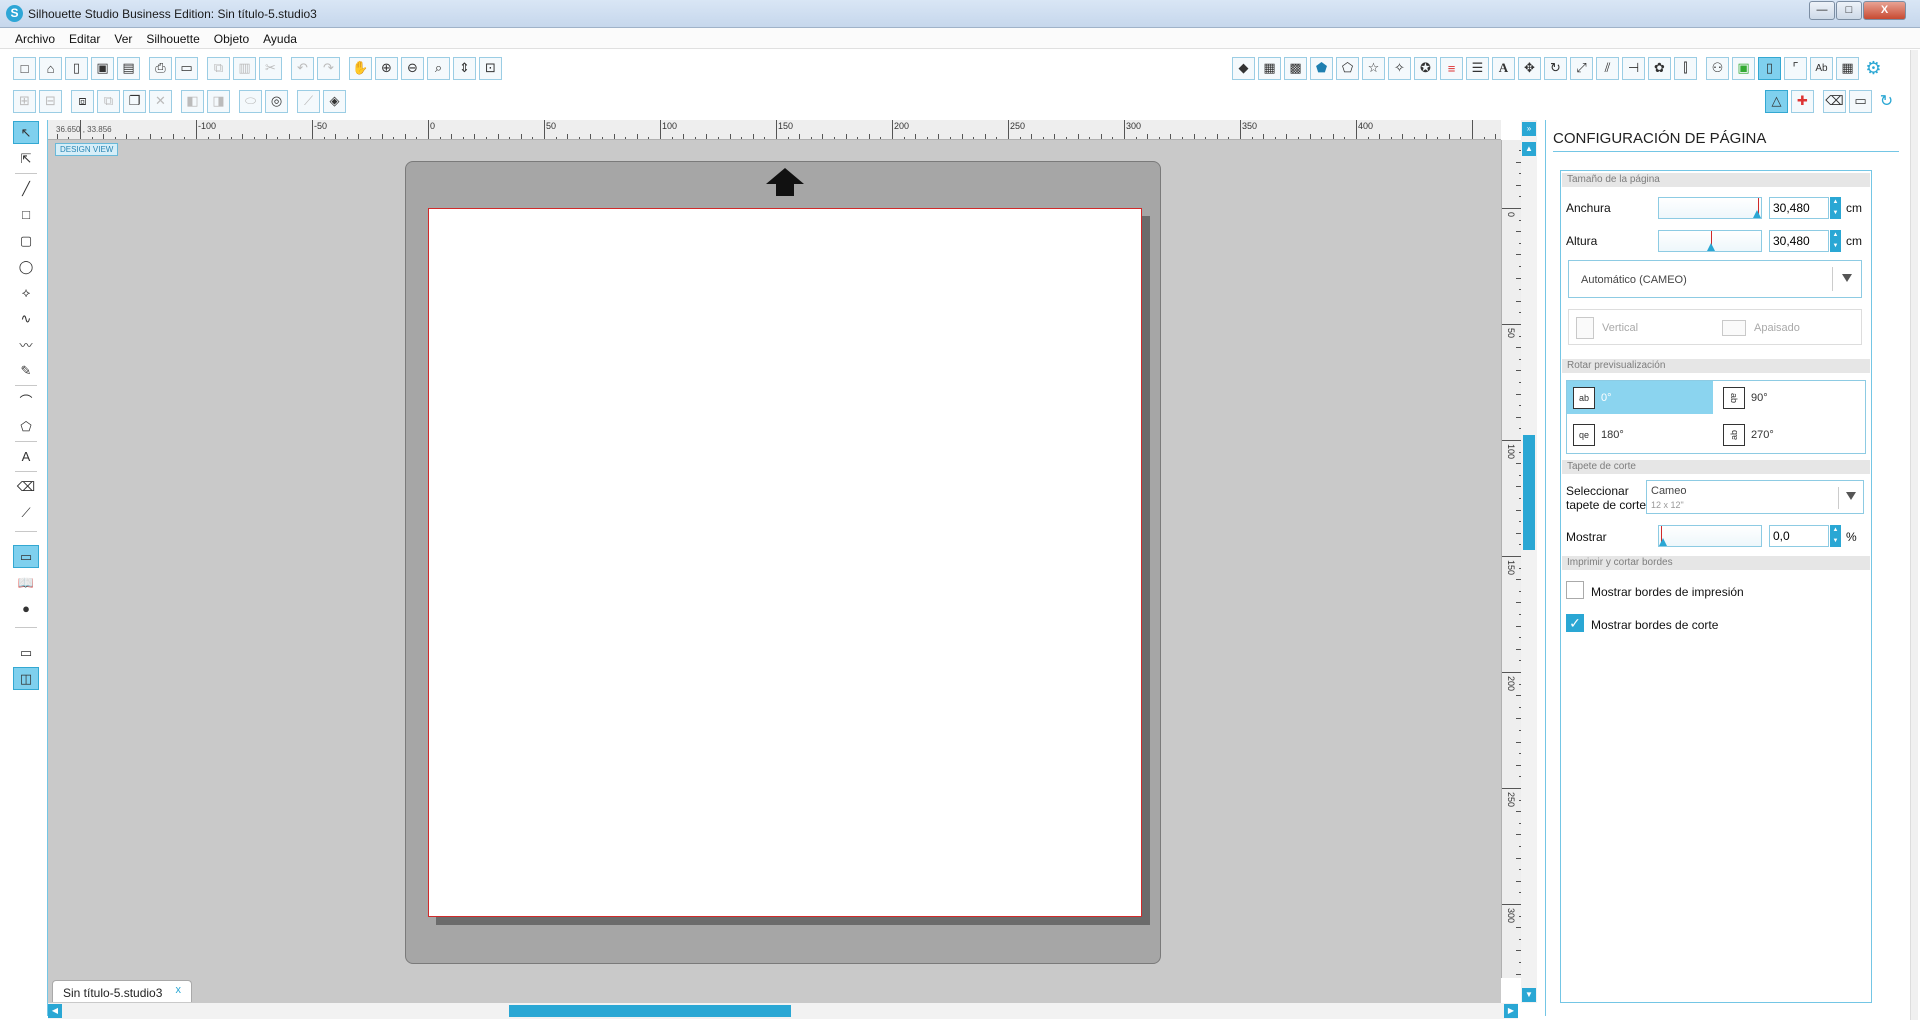  Describe the element at coordinates (1575, 590) in the screenshot. I see `print-borders-checkbox` at that location.